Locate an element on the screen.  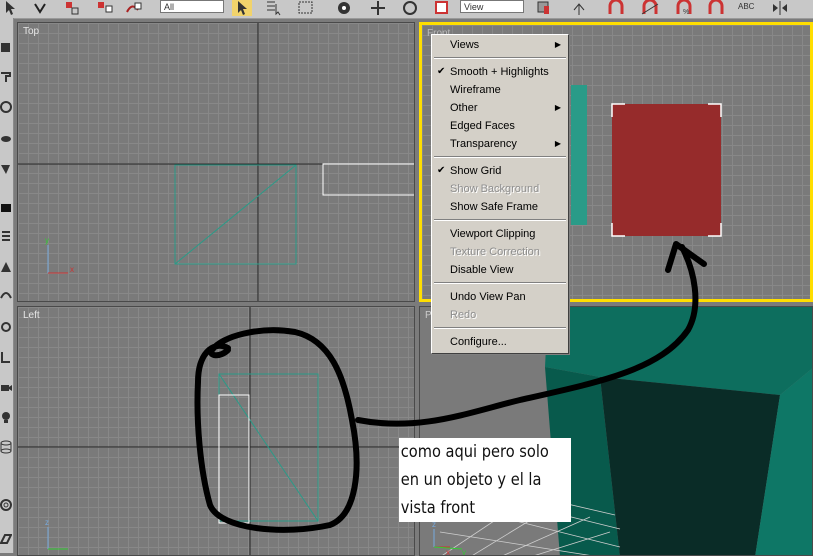
menu-item-edged-faces-label: Edged Faces is located at coordinates (482, 126).